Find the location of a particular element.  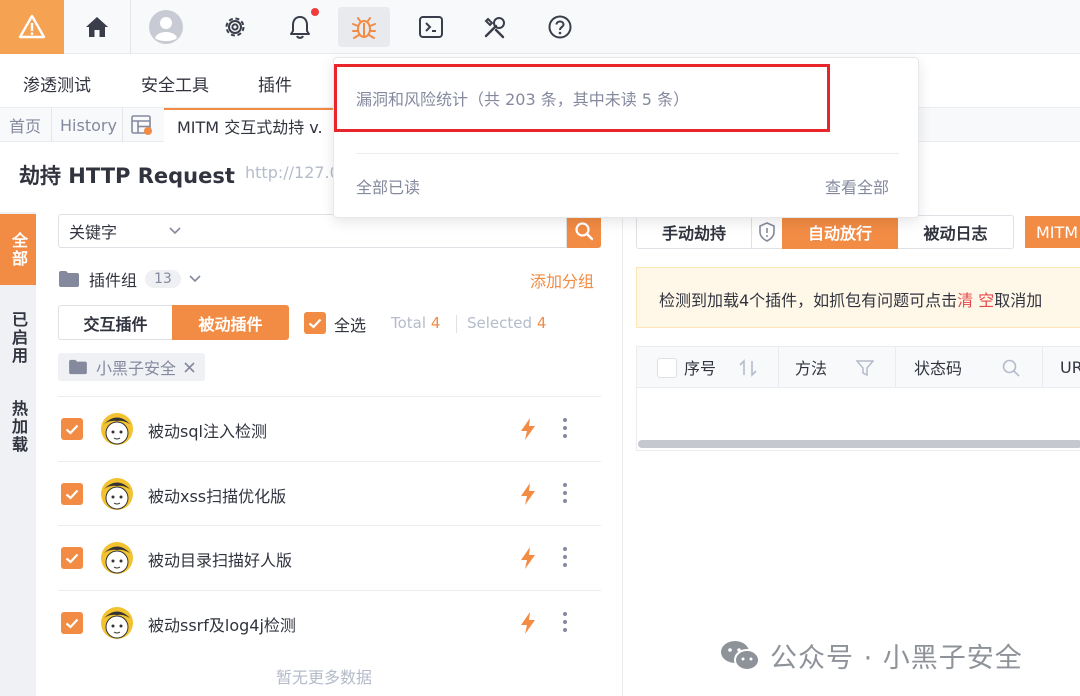

tab-home: 首页 is located at coordinates (25, 125).